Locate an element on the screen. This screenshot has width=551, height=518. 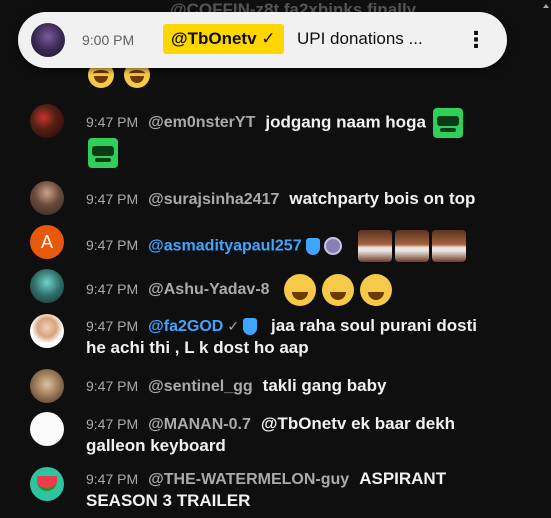
member-badge-icon is located at coordinates (332, 246).